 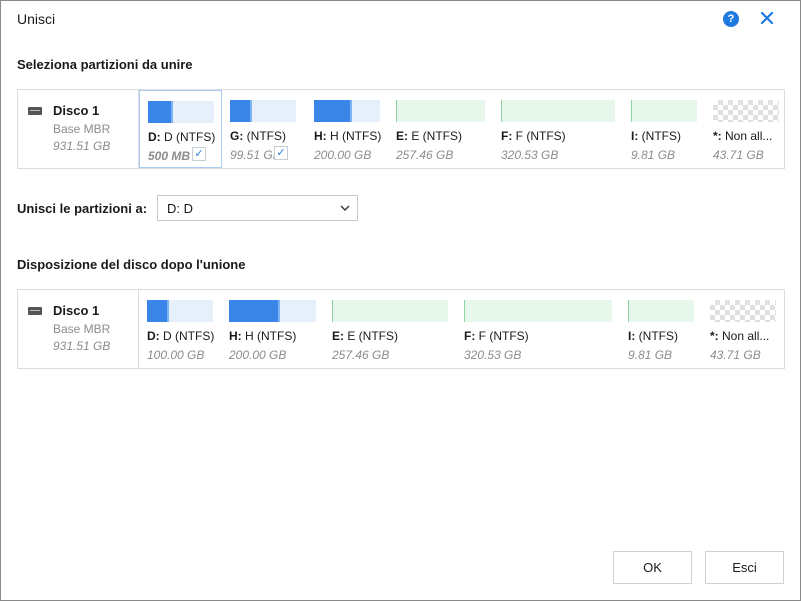 I want to click on partition-size: 200.00 GB, so click(x=343, y=155).